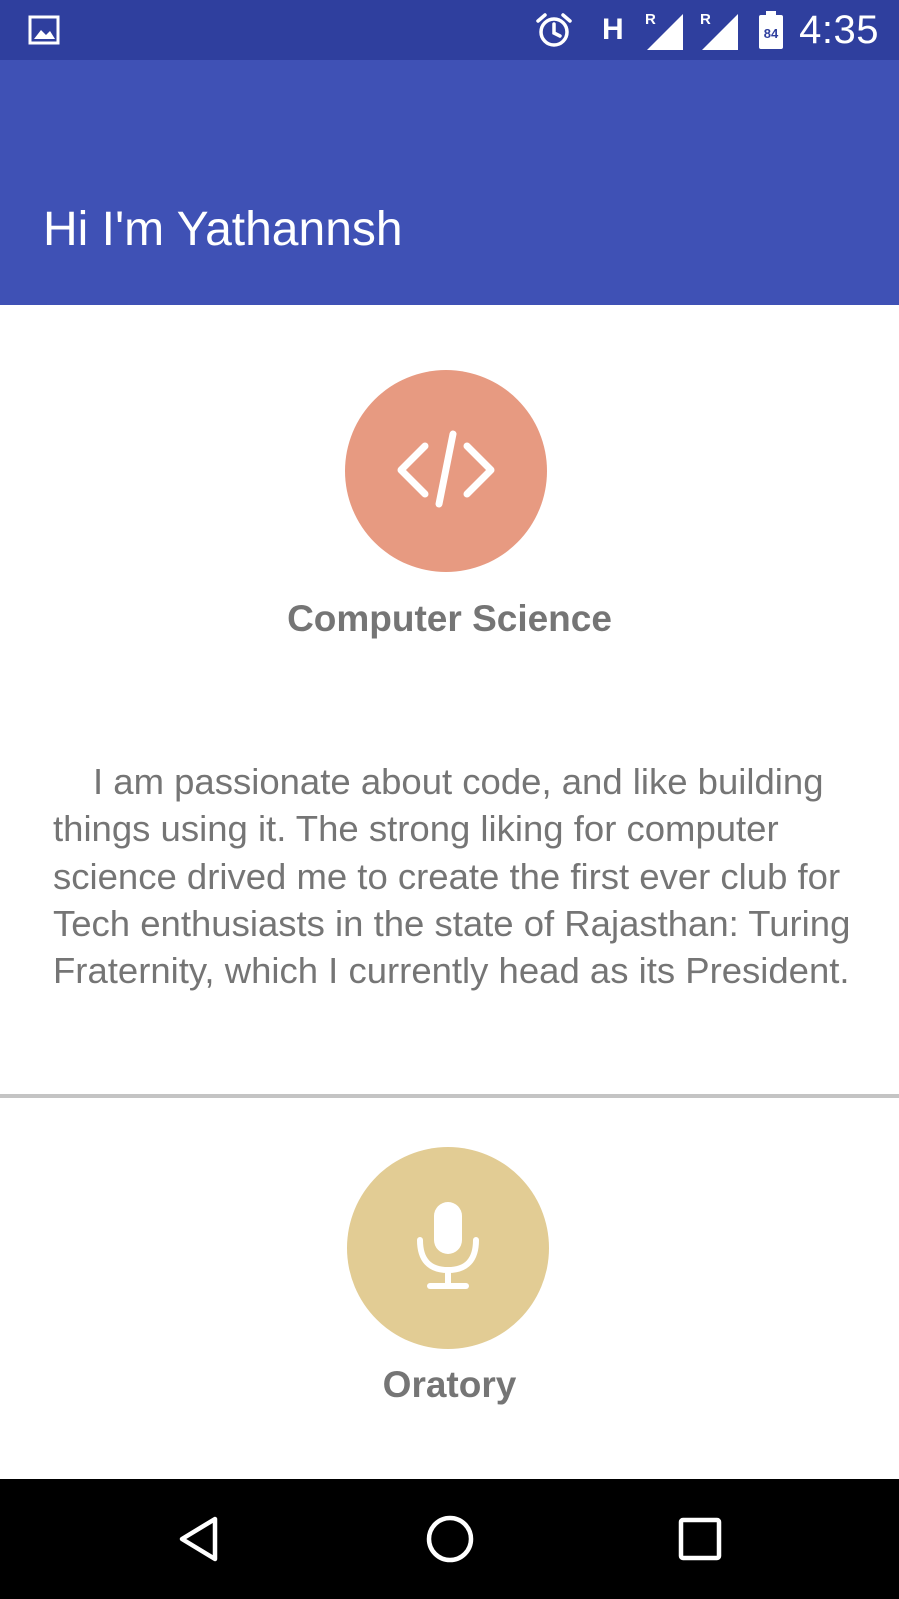 This screenshot has height=1599, width=899. Describe the element at coordinates (449, 1096) in the screenshot. I see `section-divider` at that location.